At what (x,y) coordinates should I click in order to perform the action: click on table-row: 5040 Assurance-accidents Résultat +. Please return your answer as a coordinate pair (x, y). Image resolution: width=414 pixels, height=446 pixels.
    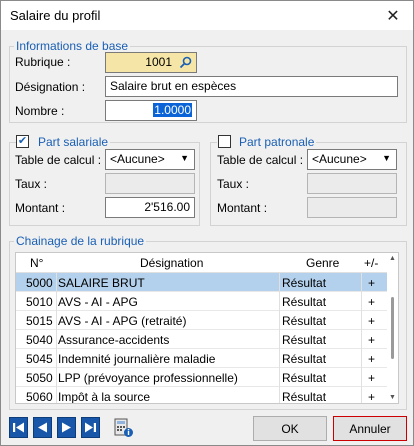
    Looking at the image, I should click on (202, 339).